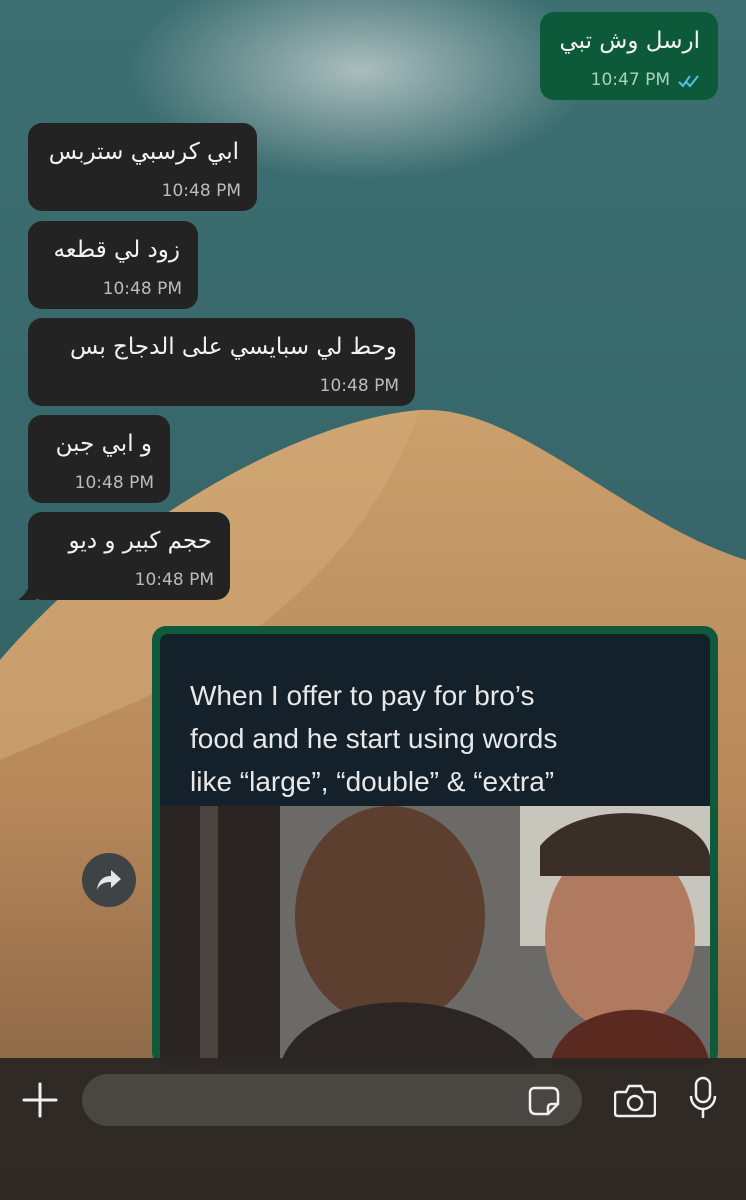 The width and height of the screenshot is (746, 1200). What do you see at coordinates (373, 1129) in the screenshot?
I see `composer-bar` at bounding box center [373, 1129].